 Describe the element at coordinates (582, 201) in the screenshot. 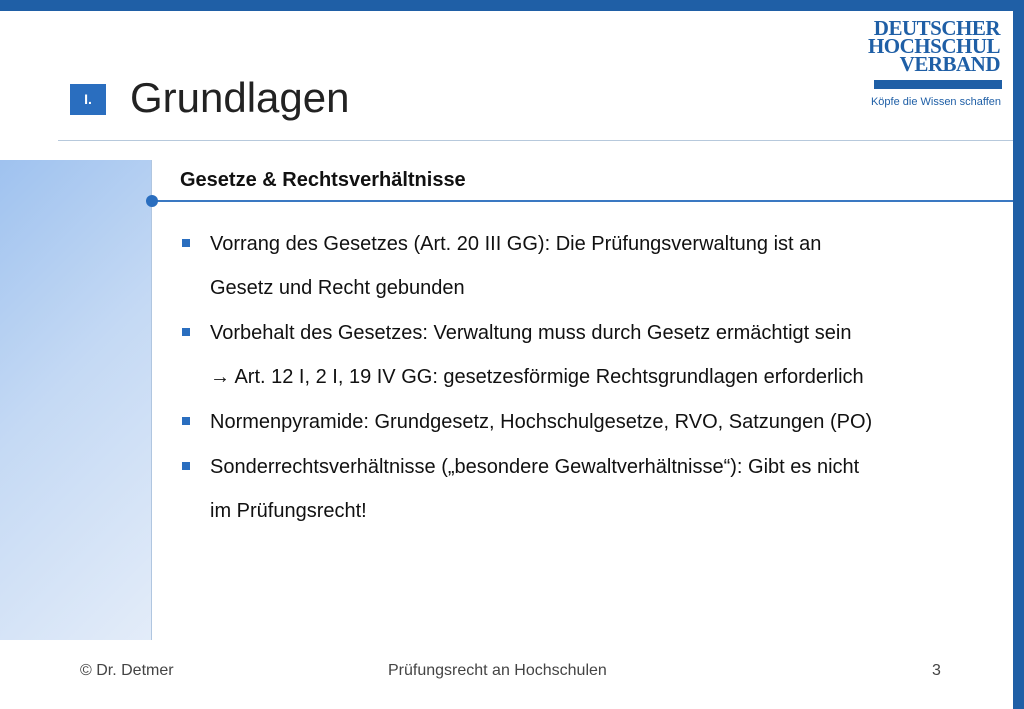

I see `subtitle-divider` at that location.